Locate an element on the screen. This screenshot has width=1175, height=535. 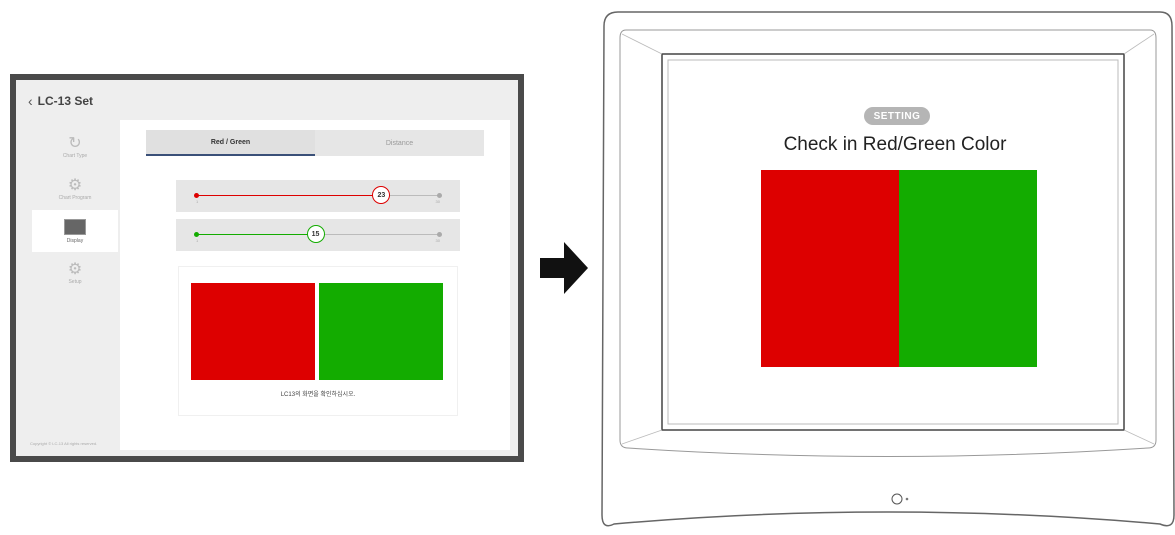
color-preview: LC13의 화면을 확인하십시오. is located at coordinates (318, 341).